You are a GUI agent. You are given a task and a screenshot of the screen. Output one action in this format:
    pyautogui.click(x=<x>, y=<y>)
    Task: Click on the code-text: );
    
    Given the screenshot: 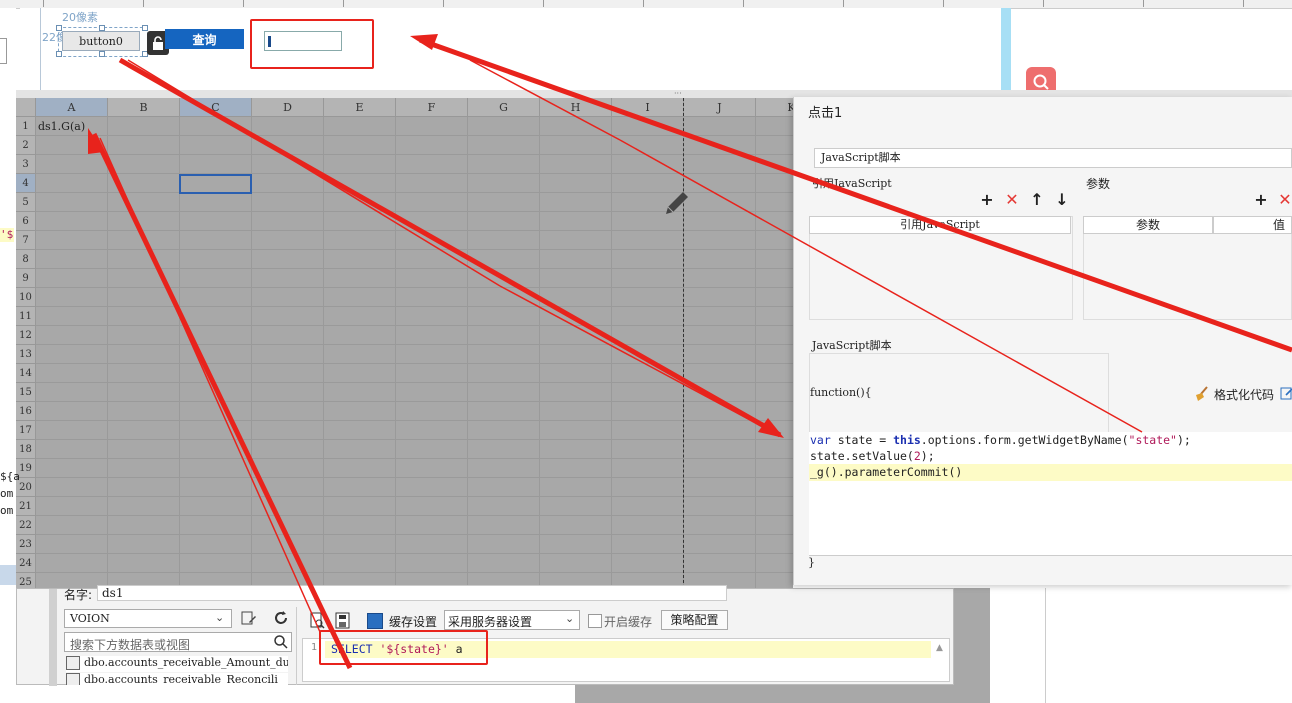 What is the action you would take?
    pyautogui.click(x=1183, y=440)
    